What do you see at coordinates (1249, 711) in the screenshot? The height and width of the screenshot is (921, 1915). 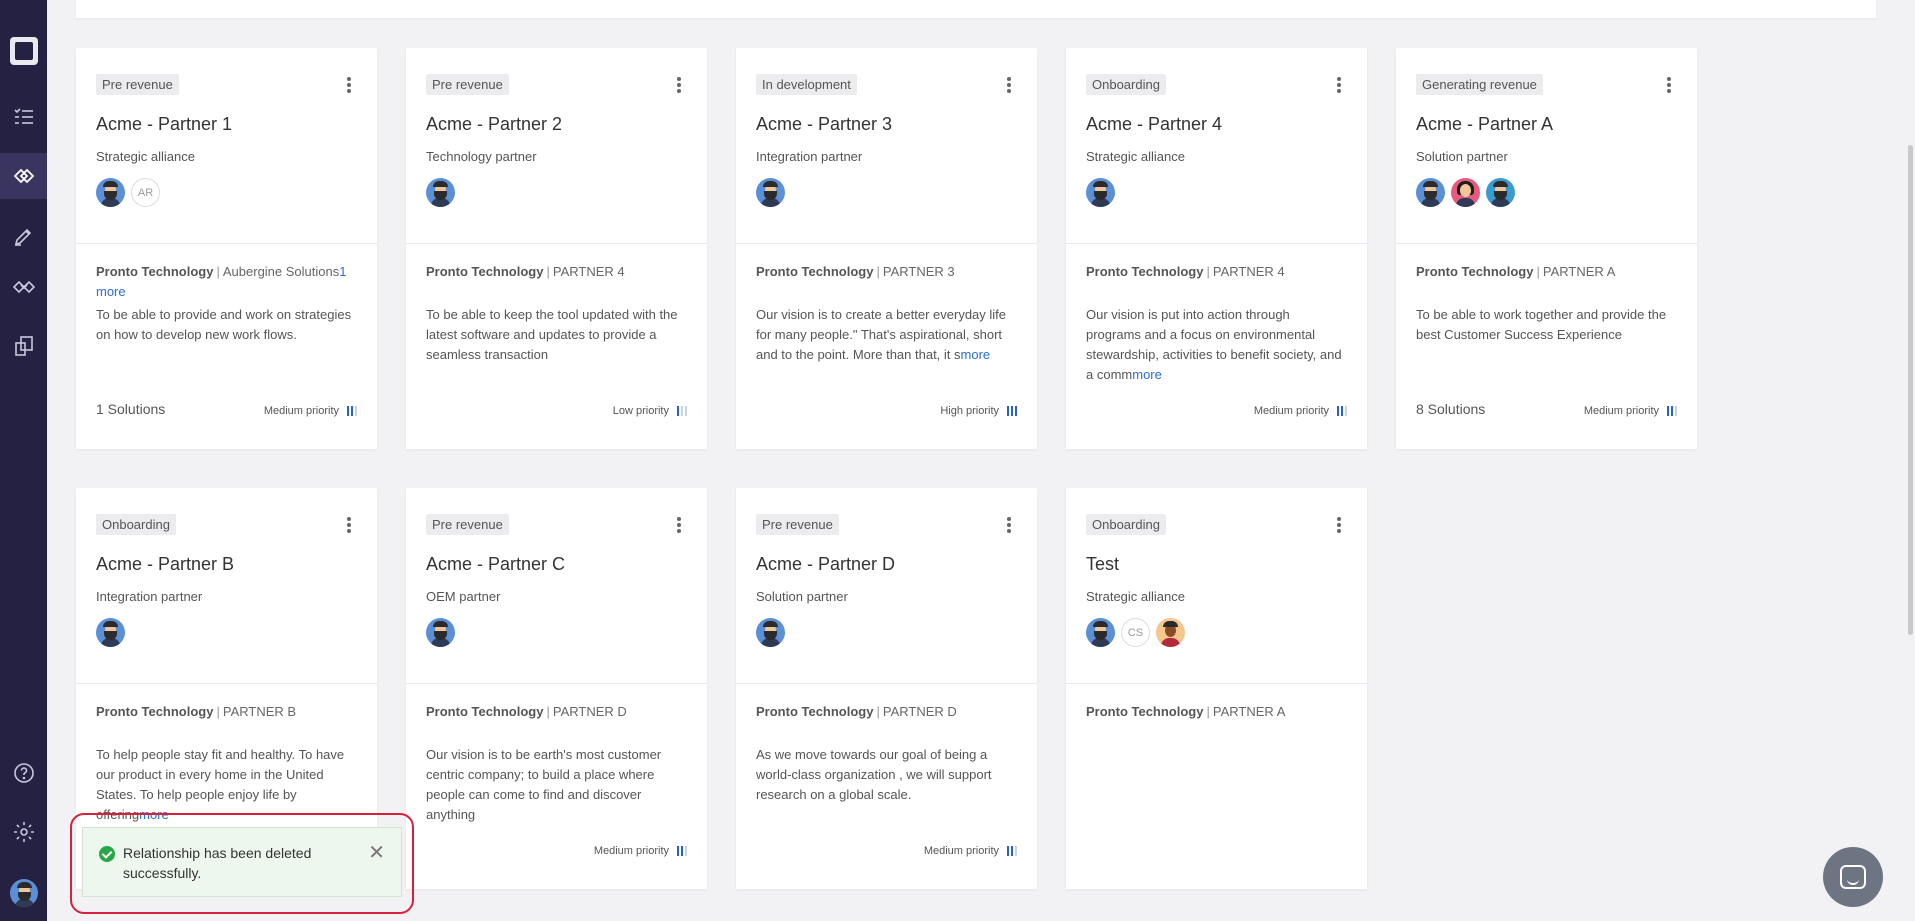 I see `partner-name: PARTNER A` at bounding box center [1249, 711].